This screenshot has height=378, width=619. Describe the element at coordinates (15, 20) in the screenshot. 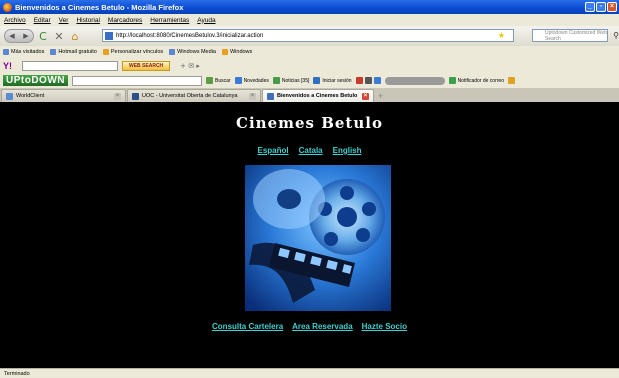

I see `menu-archivo: Archivo` at that location.